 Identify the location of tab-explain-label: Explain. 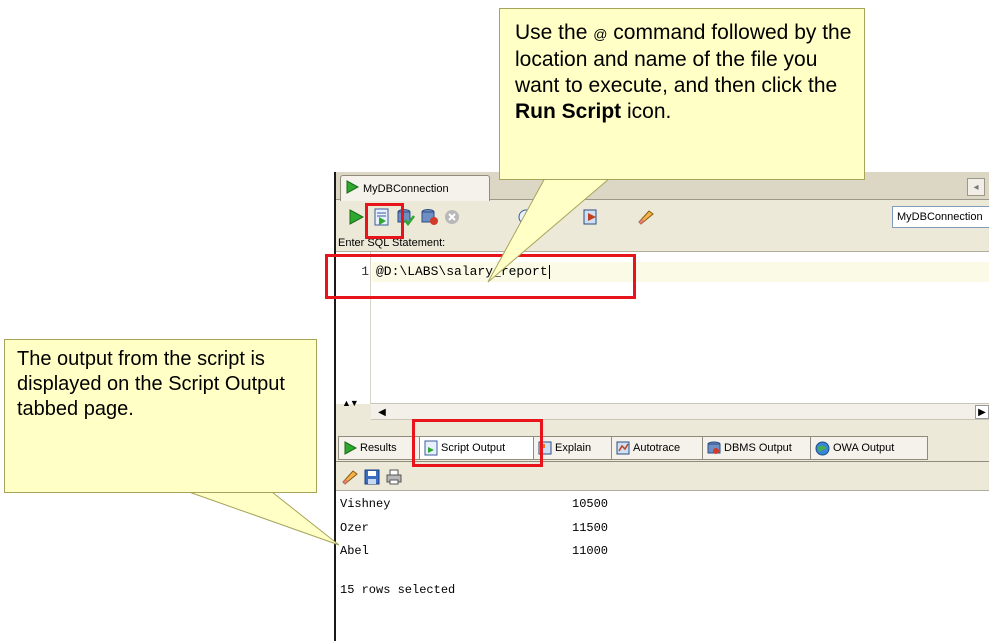
(573, 448).